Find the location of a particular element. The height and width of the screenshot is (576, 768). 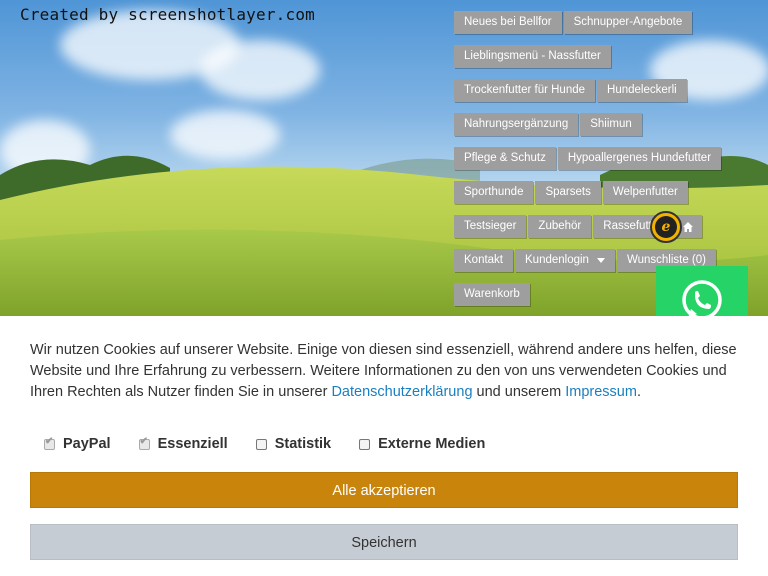

externe-medien-checkbox is located at coordinates (365, 444).